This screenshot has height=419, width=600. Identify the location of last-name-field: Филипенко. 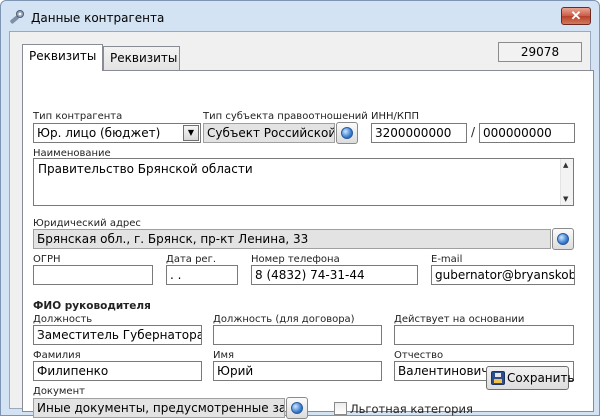
(117, 371).